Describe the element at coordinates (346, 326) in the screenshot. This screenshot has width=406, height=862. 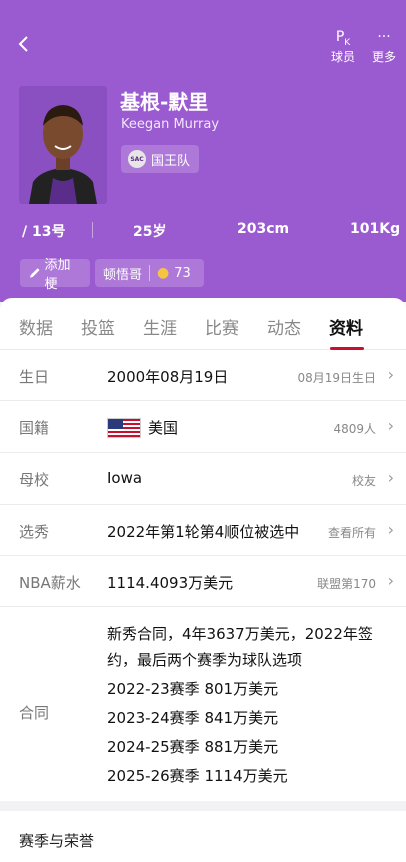
I see `tab-profile: 资料` at that location.